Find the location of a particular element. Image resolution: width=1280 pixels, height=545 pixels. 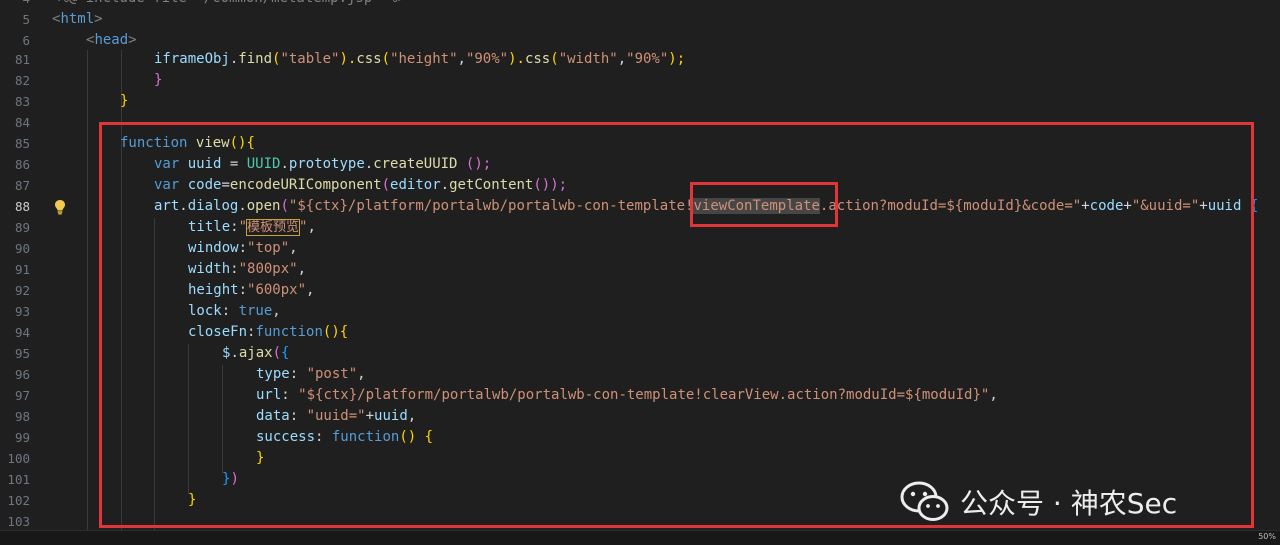

status-bar: 50% is located at coordinates (640, 537).